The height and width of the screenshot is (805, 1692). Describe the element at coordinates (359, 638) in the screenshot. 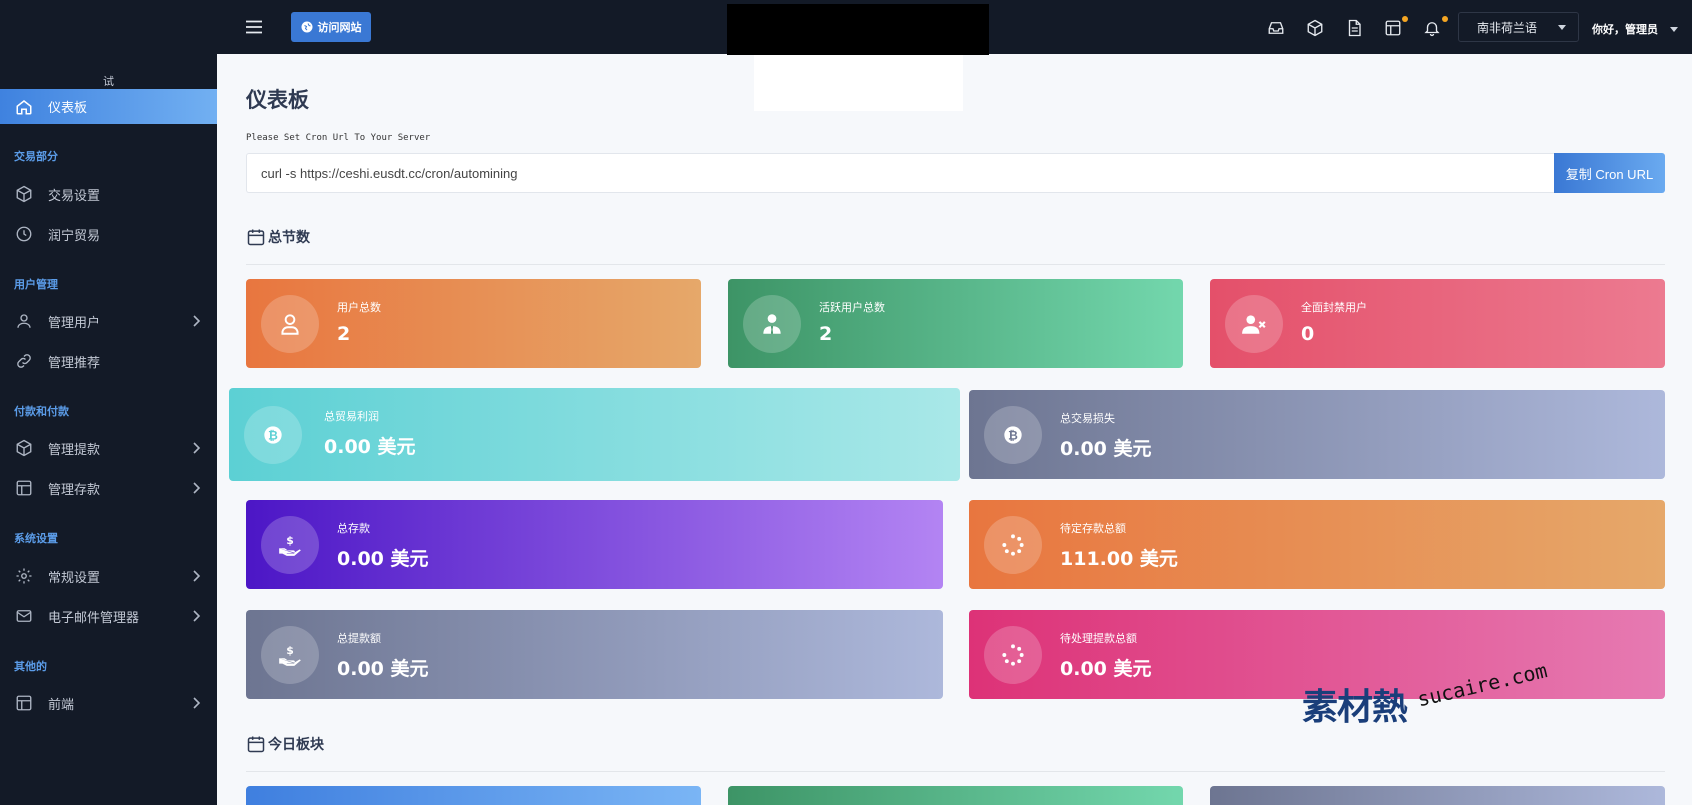

I see `stat-label: 总提款额` at that location.